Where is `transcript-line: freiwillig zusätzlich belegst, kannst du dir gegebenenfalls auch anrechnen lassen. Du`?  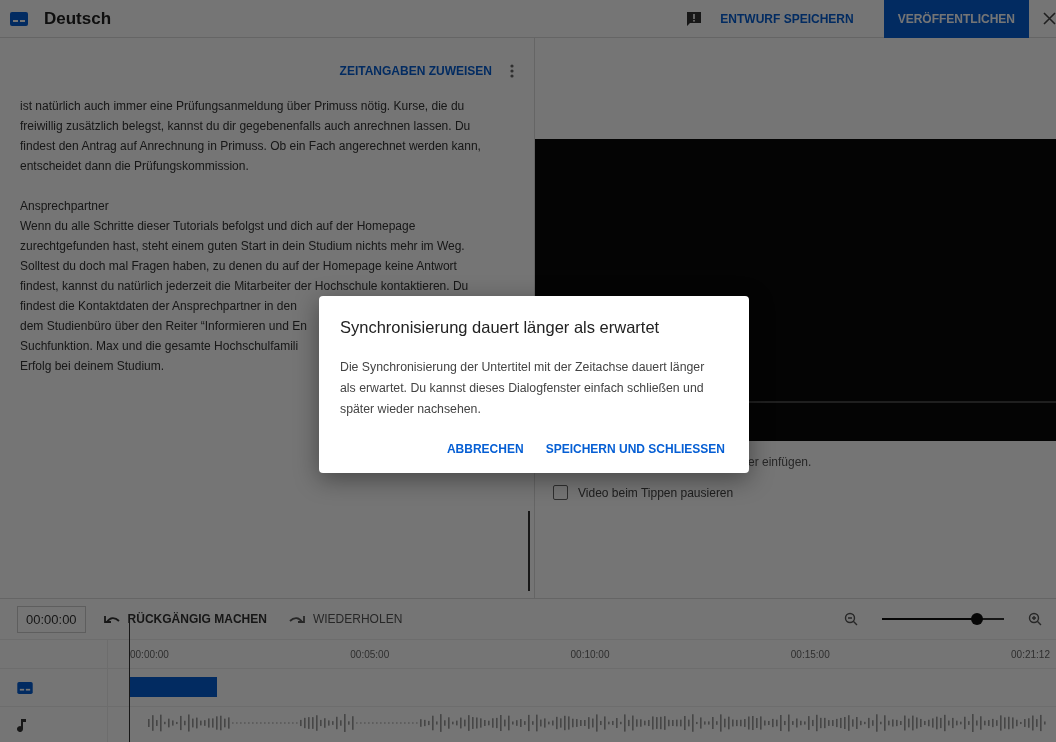
transcript-line: freiwillig zusätzlich belegst, kannst du dir gegebenenfalls auch anrechnen lassen. Du is located at coordinates (245, 126).